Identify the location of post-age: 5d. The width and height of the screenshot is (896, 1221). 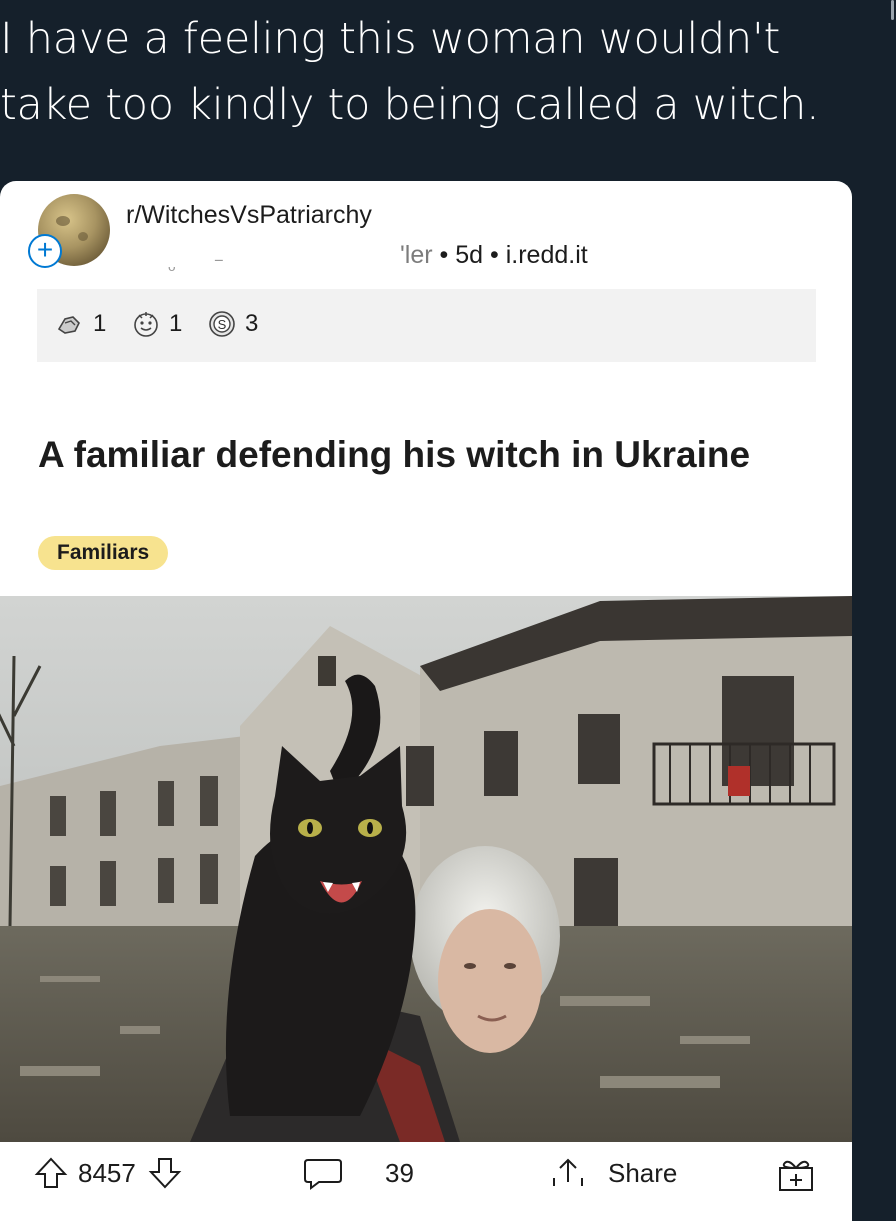
(469, 255).